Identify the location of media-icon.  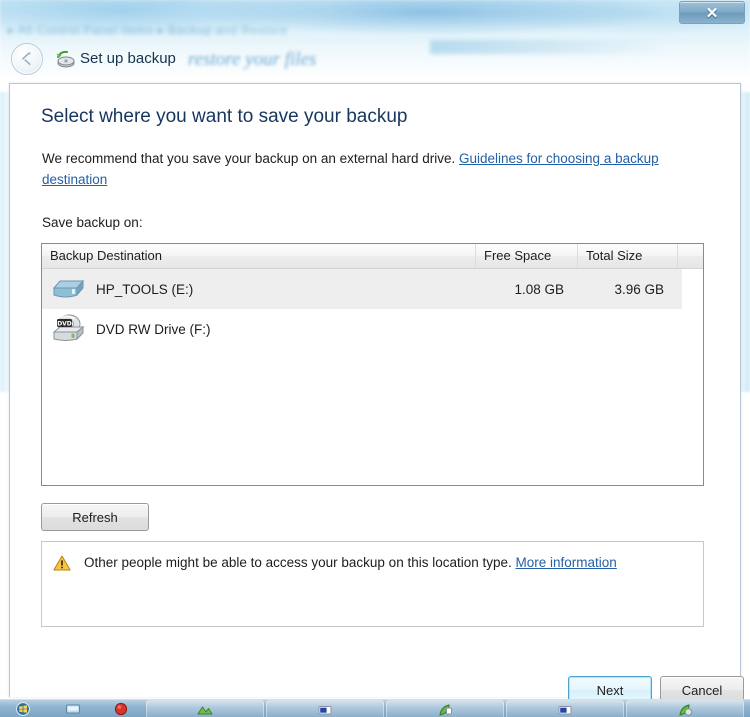
(121, 709).